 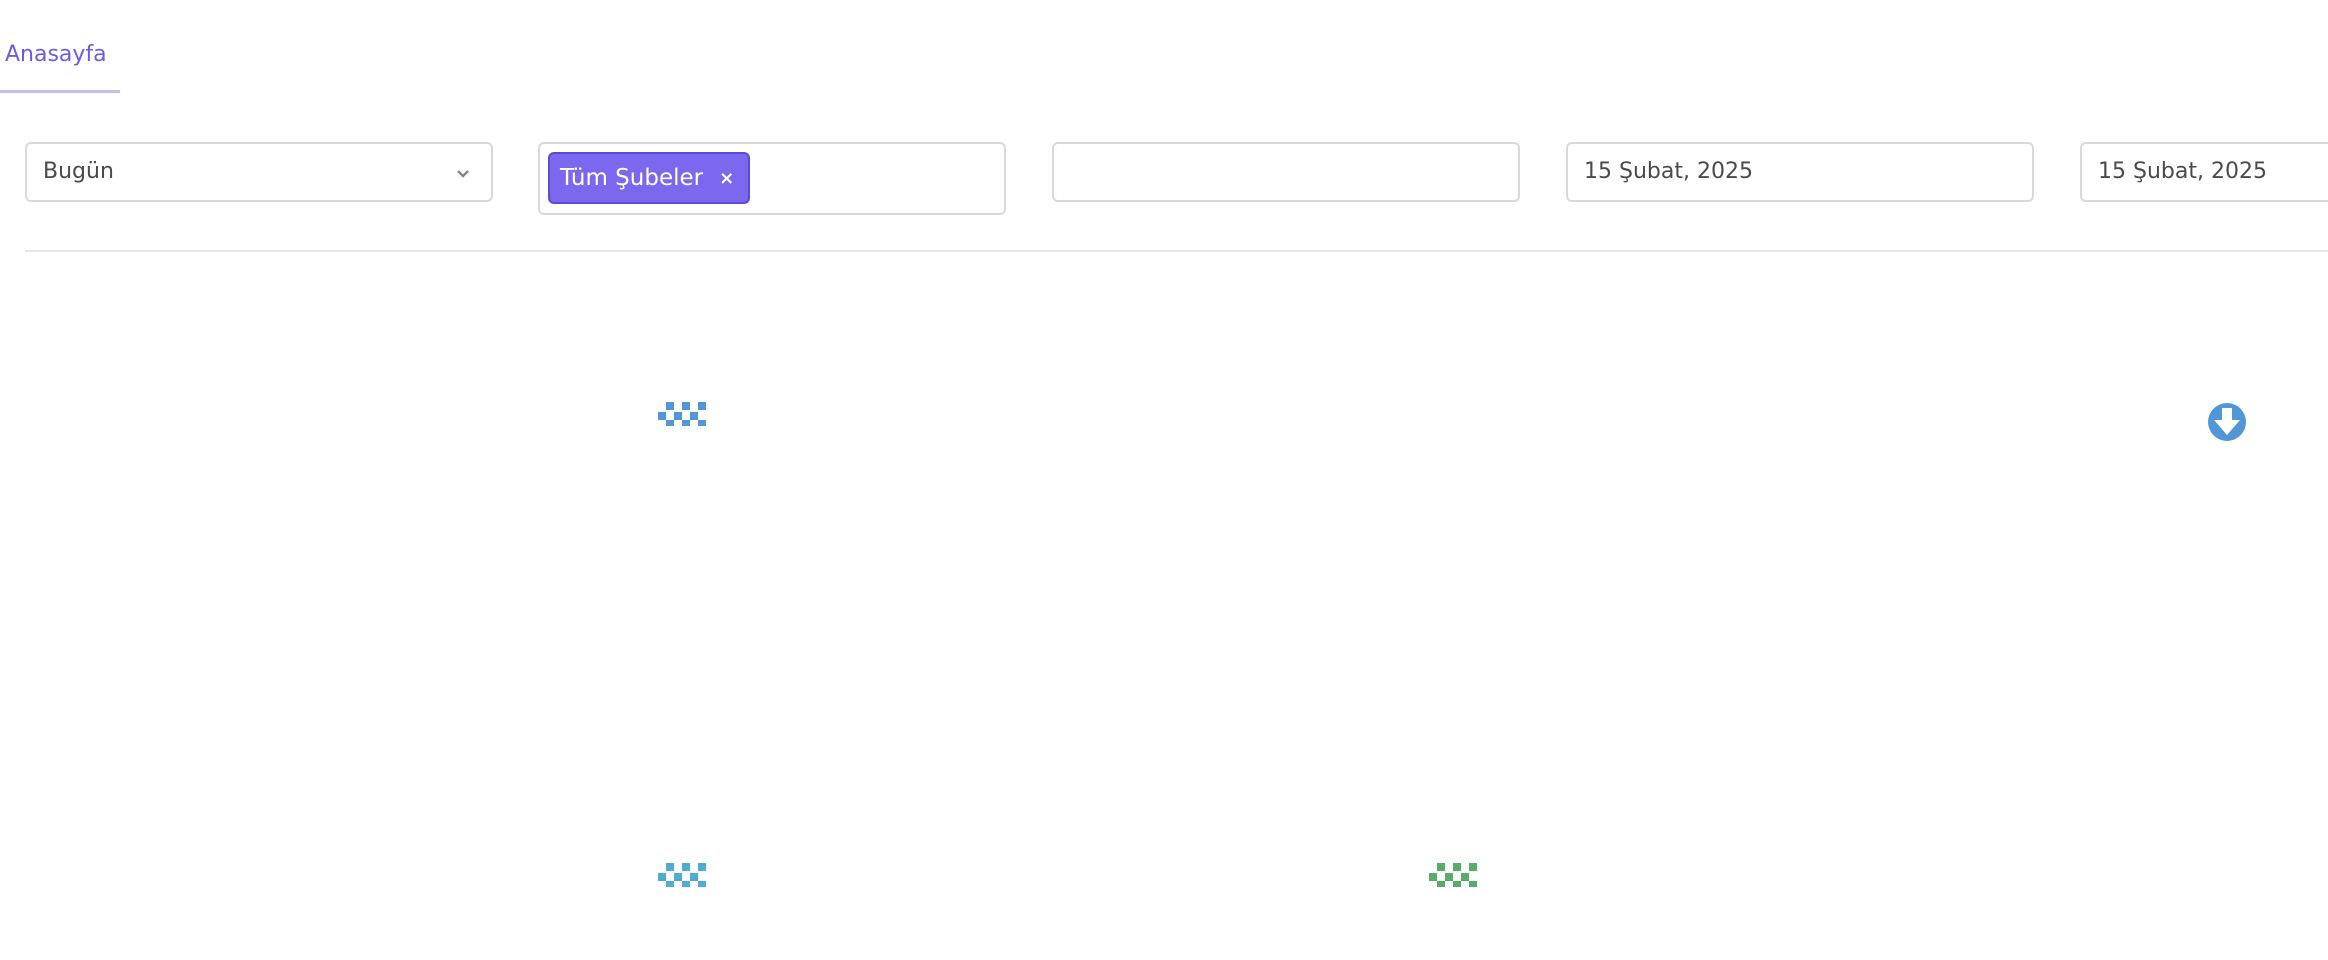 What do you see at coordinates (387, 825) in the screenshot?
I see `stat-card-lahmacun-sales: LAHMACUN Satış Adedi 7.765` at bounding box center [387, 825].